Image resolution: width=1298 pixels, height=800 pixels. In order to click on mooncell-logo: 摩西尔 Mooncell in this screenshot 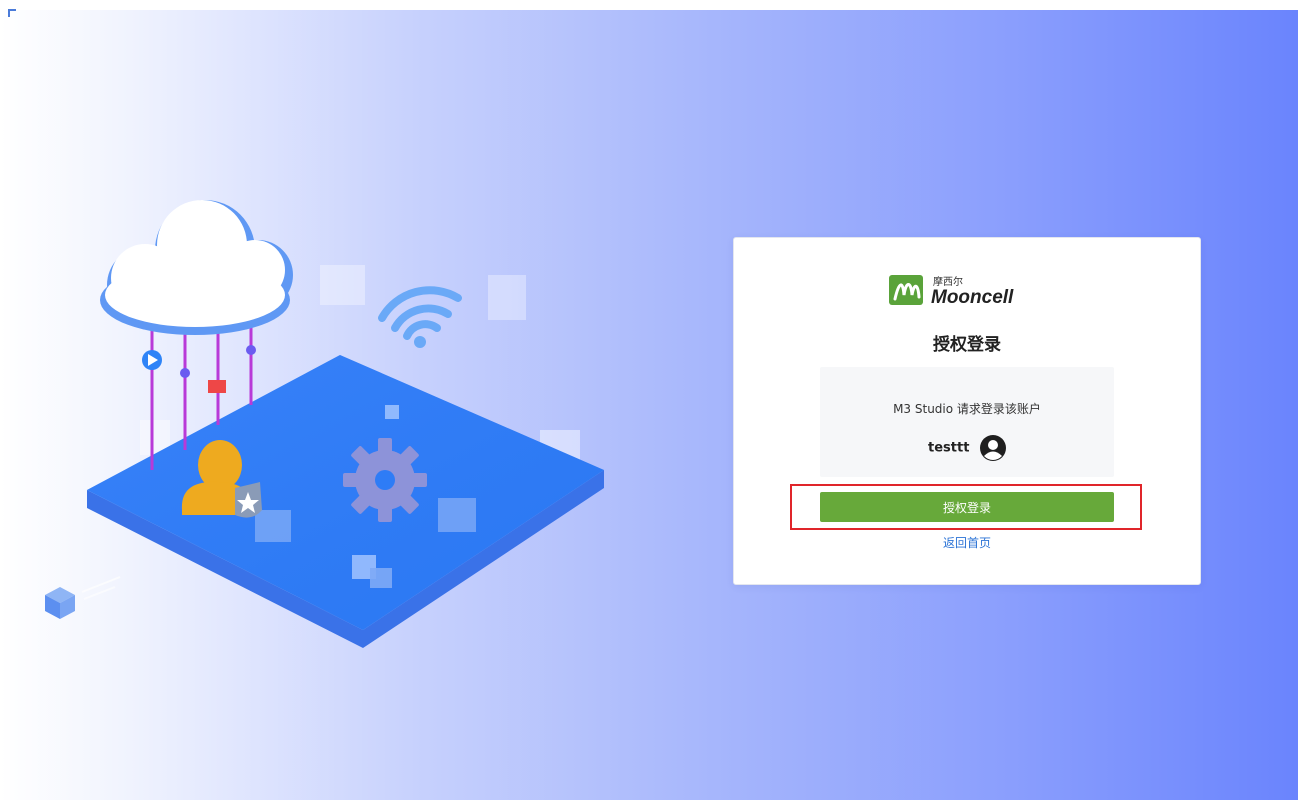, I will do `click(951, 291)`.